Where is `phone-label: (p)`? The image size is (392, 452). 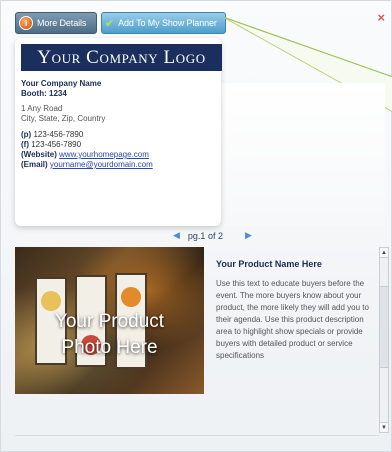
phone-label: (p) is located at coordinates (26, 134).